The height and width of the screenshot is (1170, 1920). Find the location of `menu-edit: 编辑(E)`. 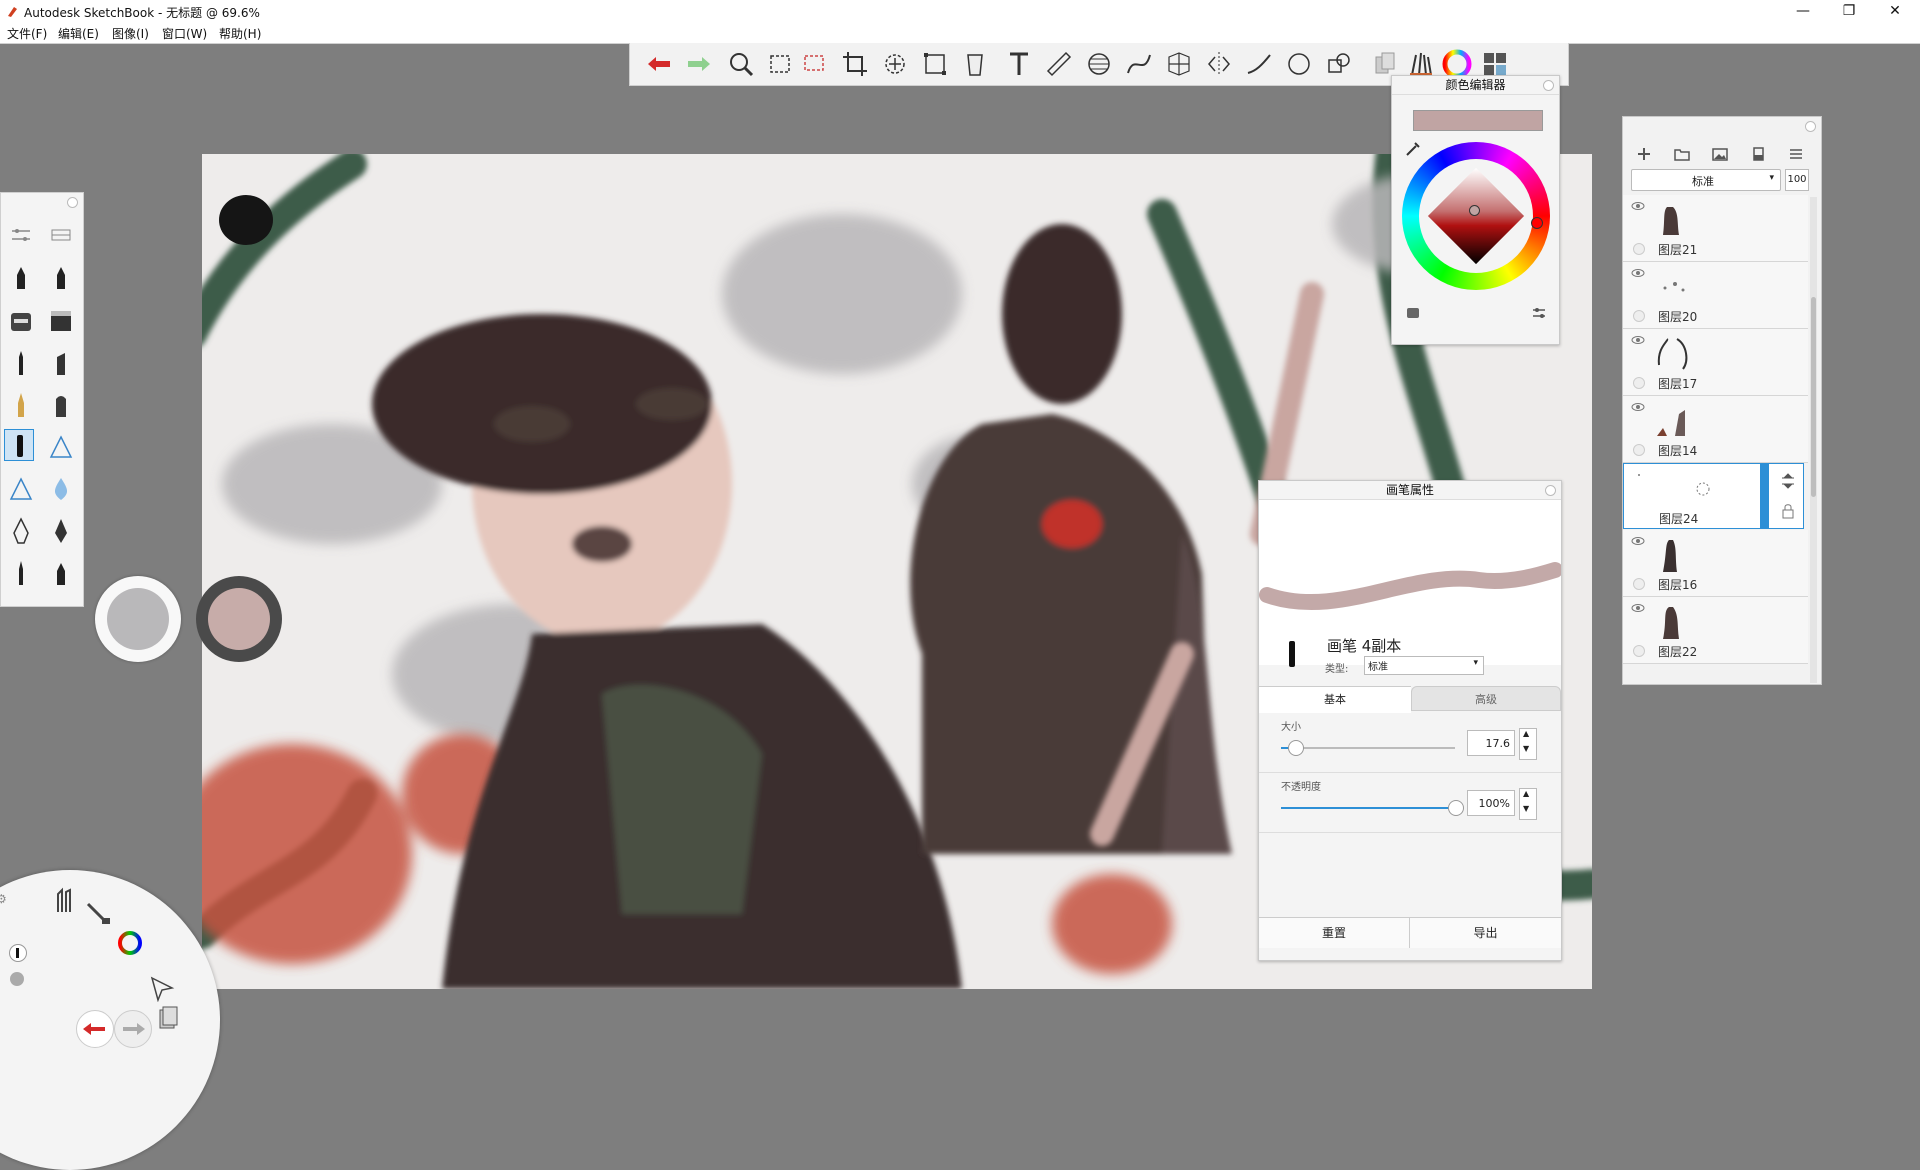

menu-edit: 编辑(E) is located at coordinates (78, 33).